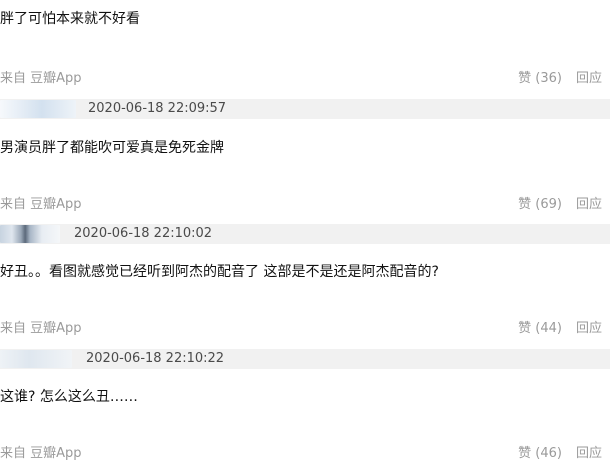  I want to click on comment-text: 胖了可怕本来就不好看, so click(70, 19).